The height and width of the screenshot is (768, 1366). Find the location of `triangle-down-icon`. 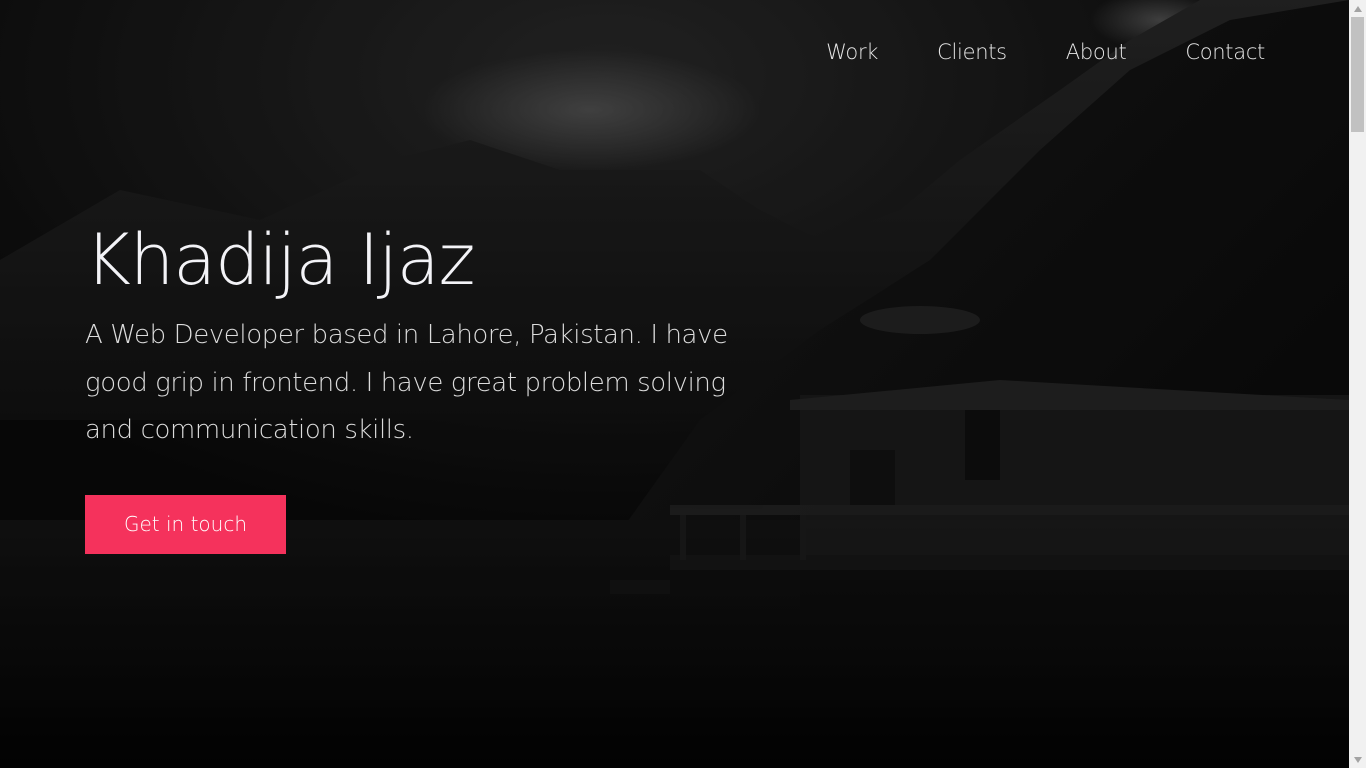

triangle-down-icon is located at coordinates (1357, 759).